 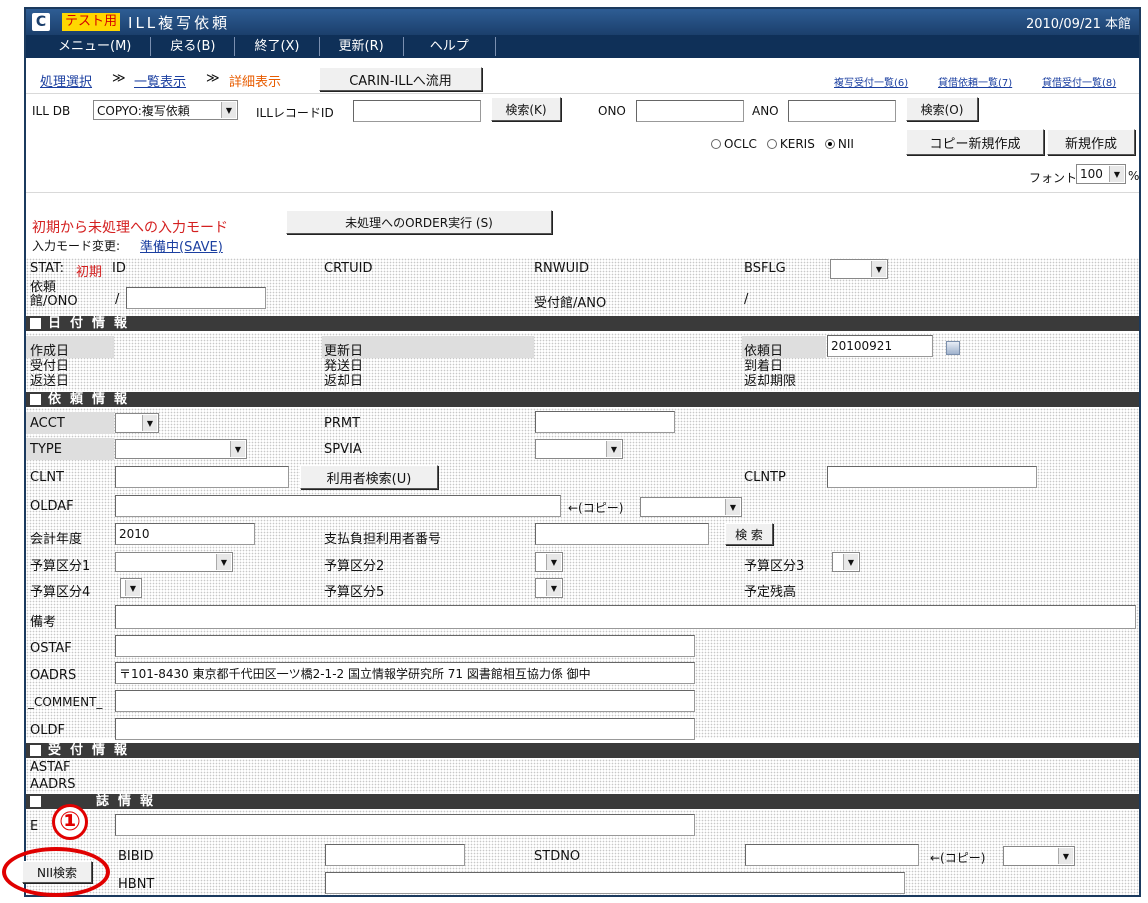 I want to click on mode-change-link: 準備中(SAVE), so click(x=181, y=245).